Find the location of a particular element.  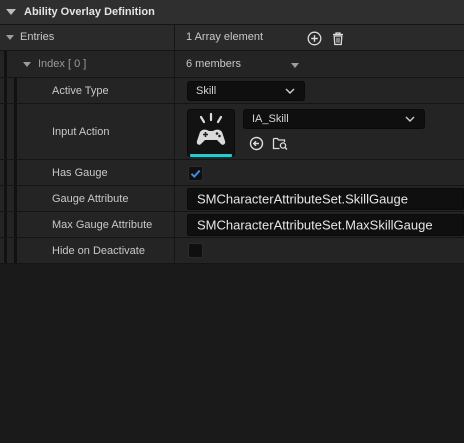

active-type-row: Active Type Skill is located at coordinates (232, 91).